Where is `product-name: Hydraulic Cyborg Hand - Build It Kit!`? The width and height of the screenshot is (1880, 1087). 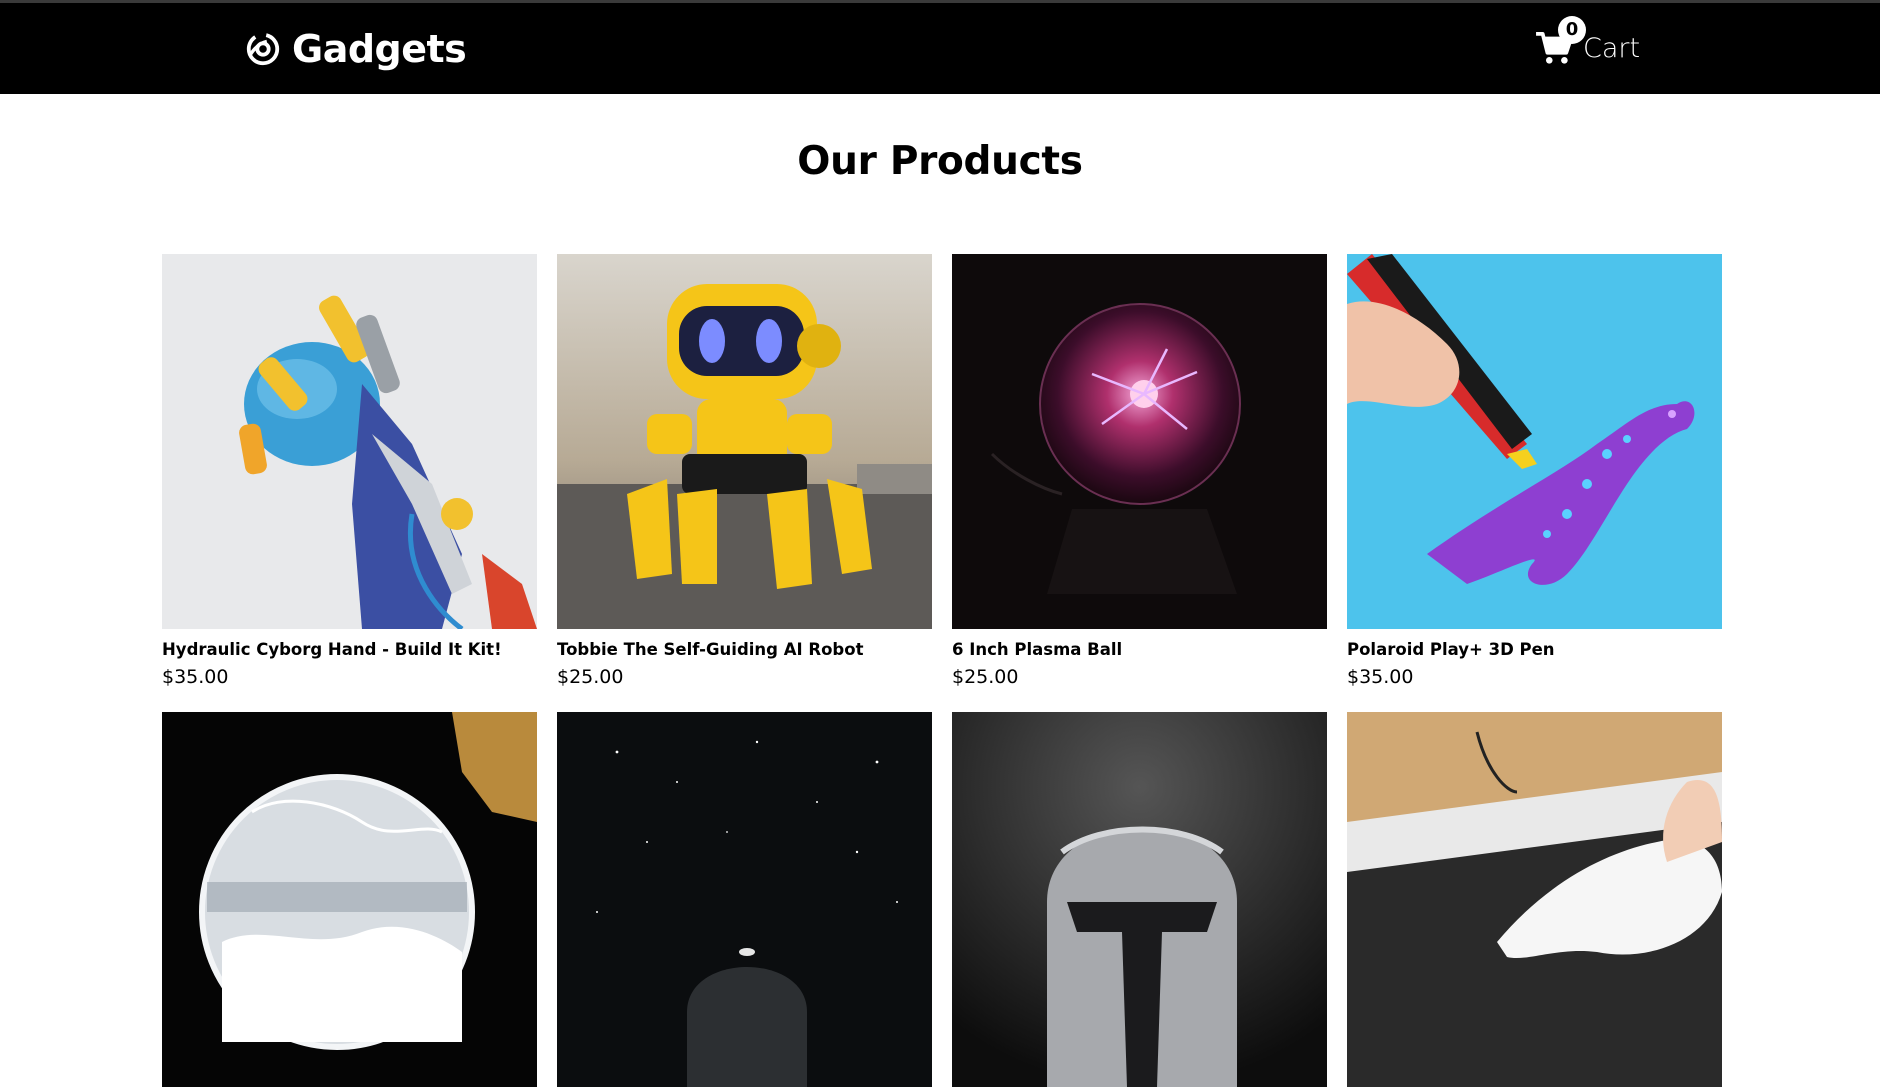
product-name: Hydraulic Cyborg Hand - Build It Kit! is located at coordinates (349, 650).